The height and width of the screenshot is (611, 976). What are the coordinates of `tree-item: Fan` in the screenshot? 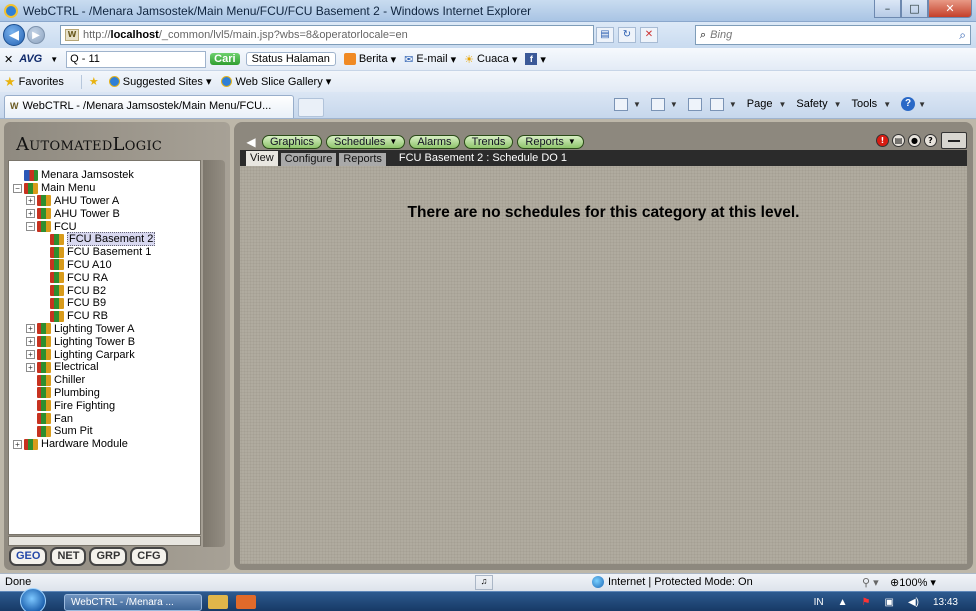 It's located at (104, 418).